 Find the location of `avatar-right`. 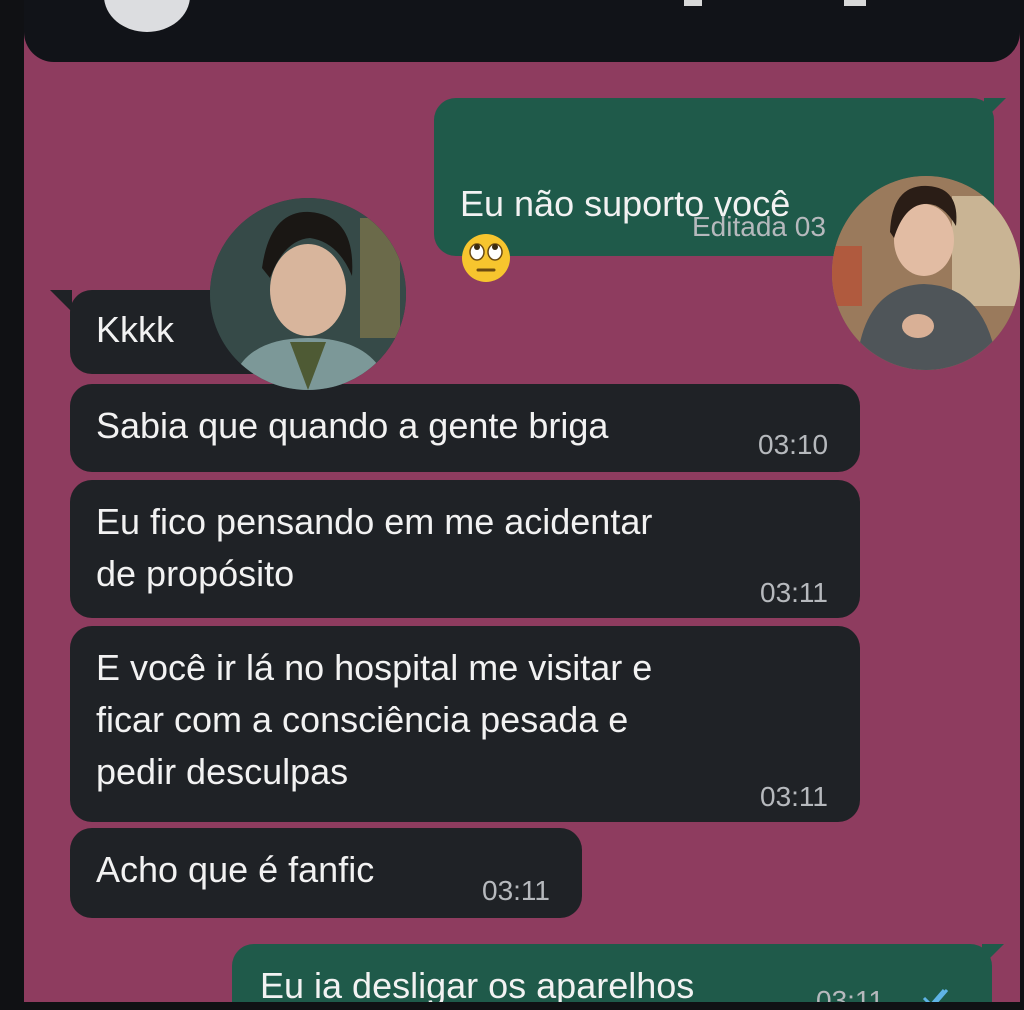

avatar-right is located at coordinates (926, 273).